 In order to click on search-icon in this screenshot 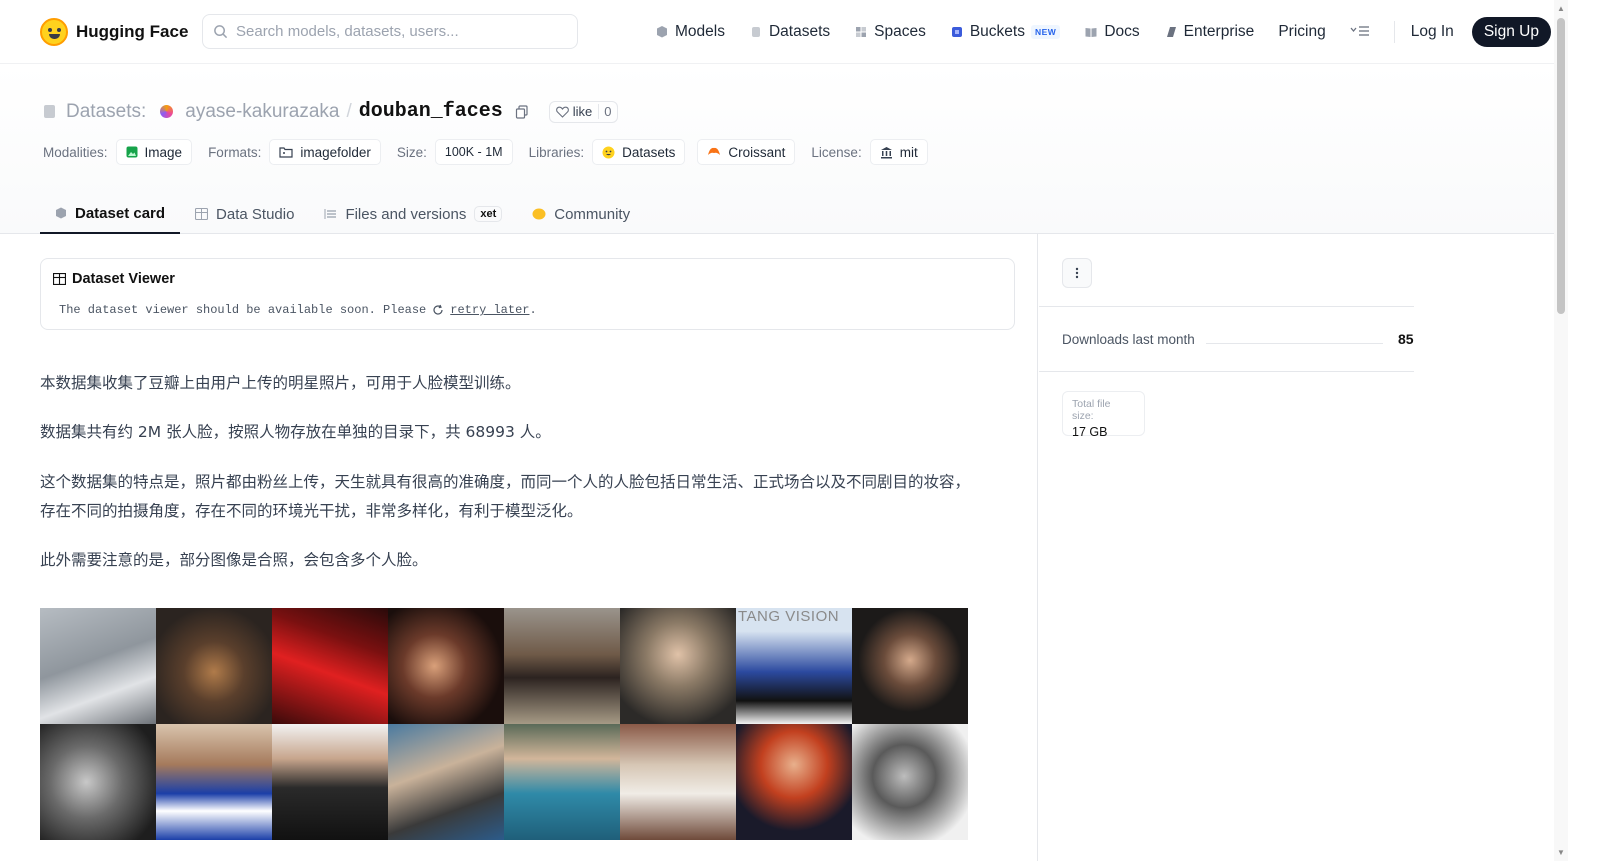, I will do `click(221, 32)`.